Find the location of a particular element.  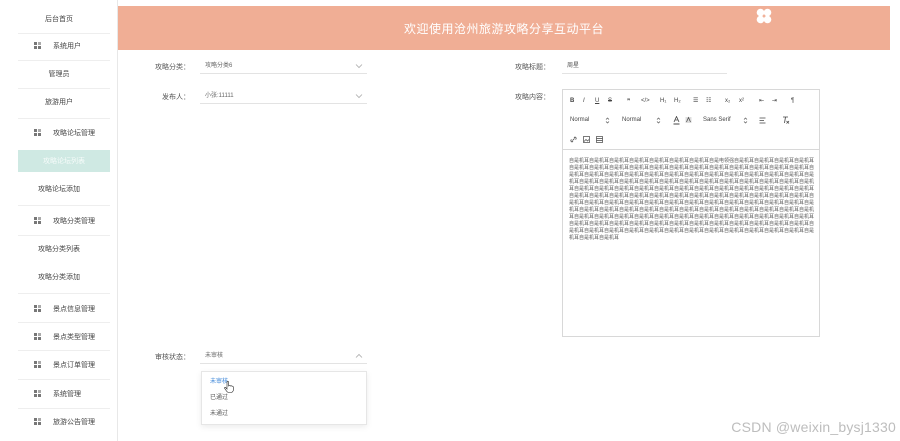

status-label: 审核状态： is located at coordinates (172, 357).